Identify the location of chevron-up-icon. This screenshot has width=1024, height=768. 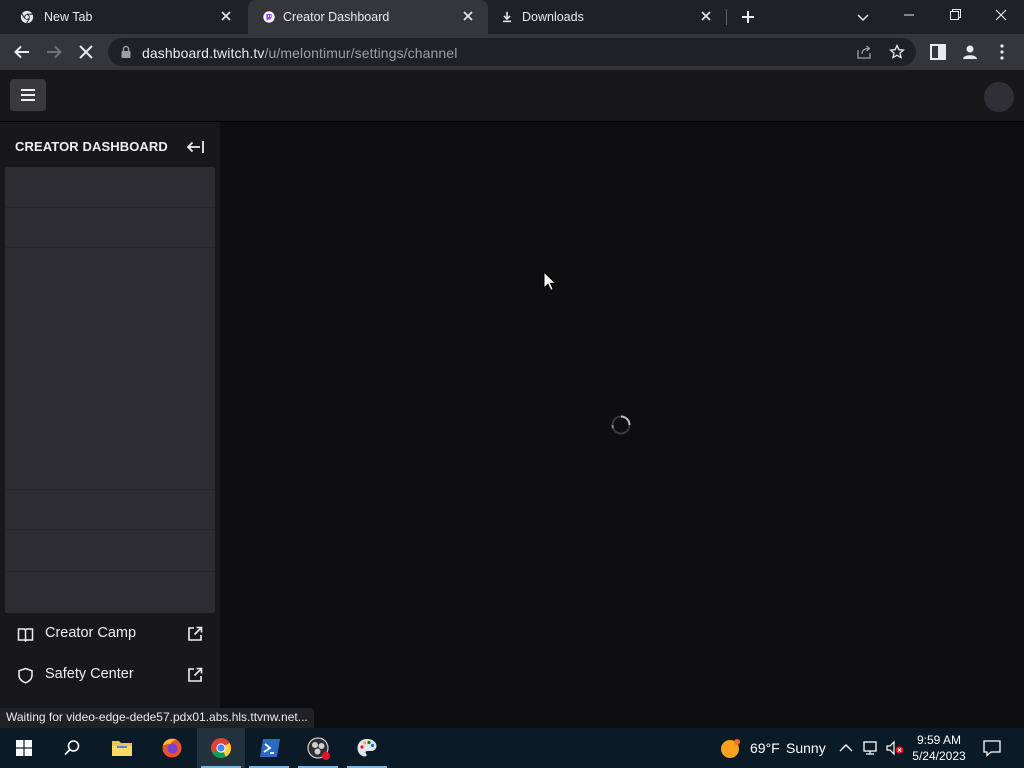
(846, 748).